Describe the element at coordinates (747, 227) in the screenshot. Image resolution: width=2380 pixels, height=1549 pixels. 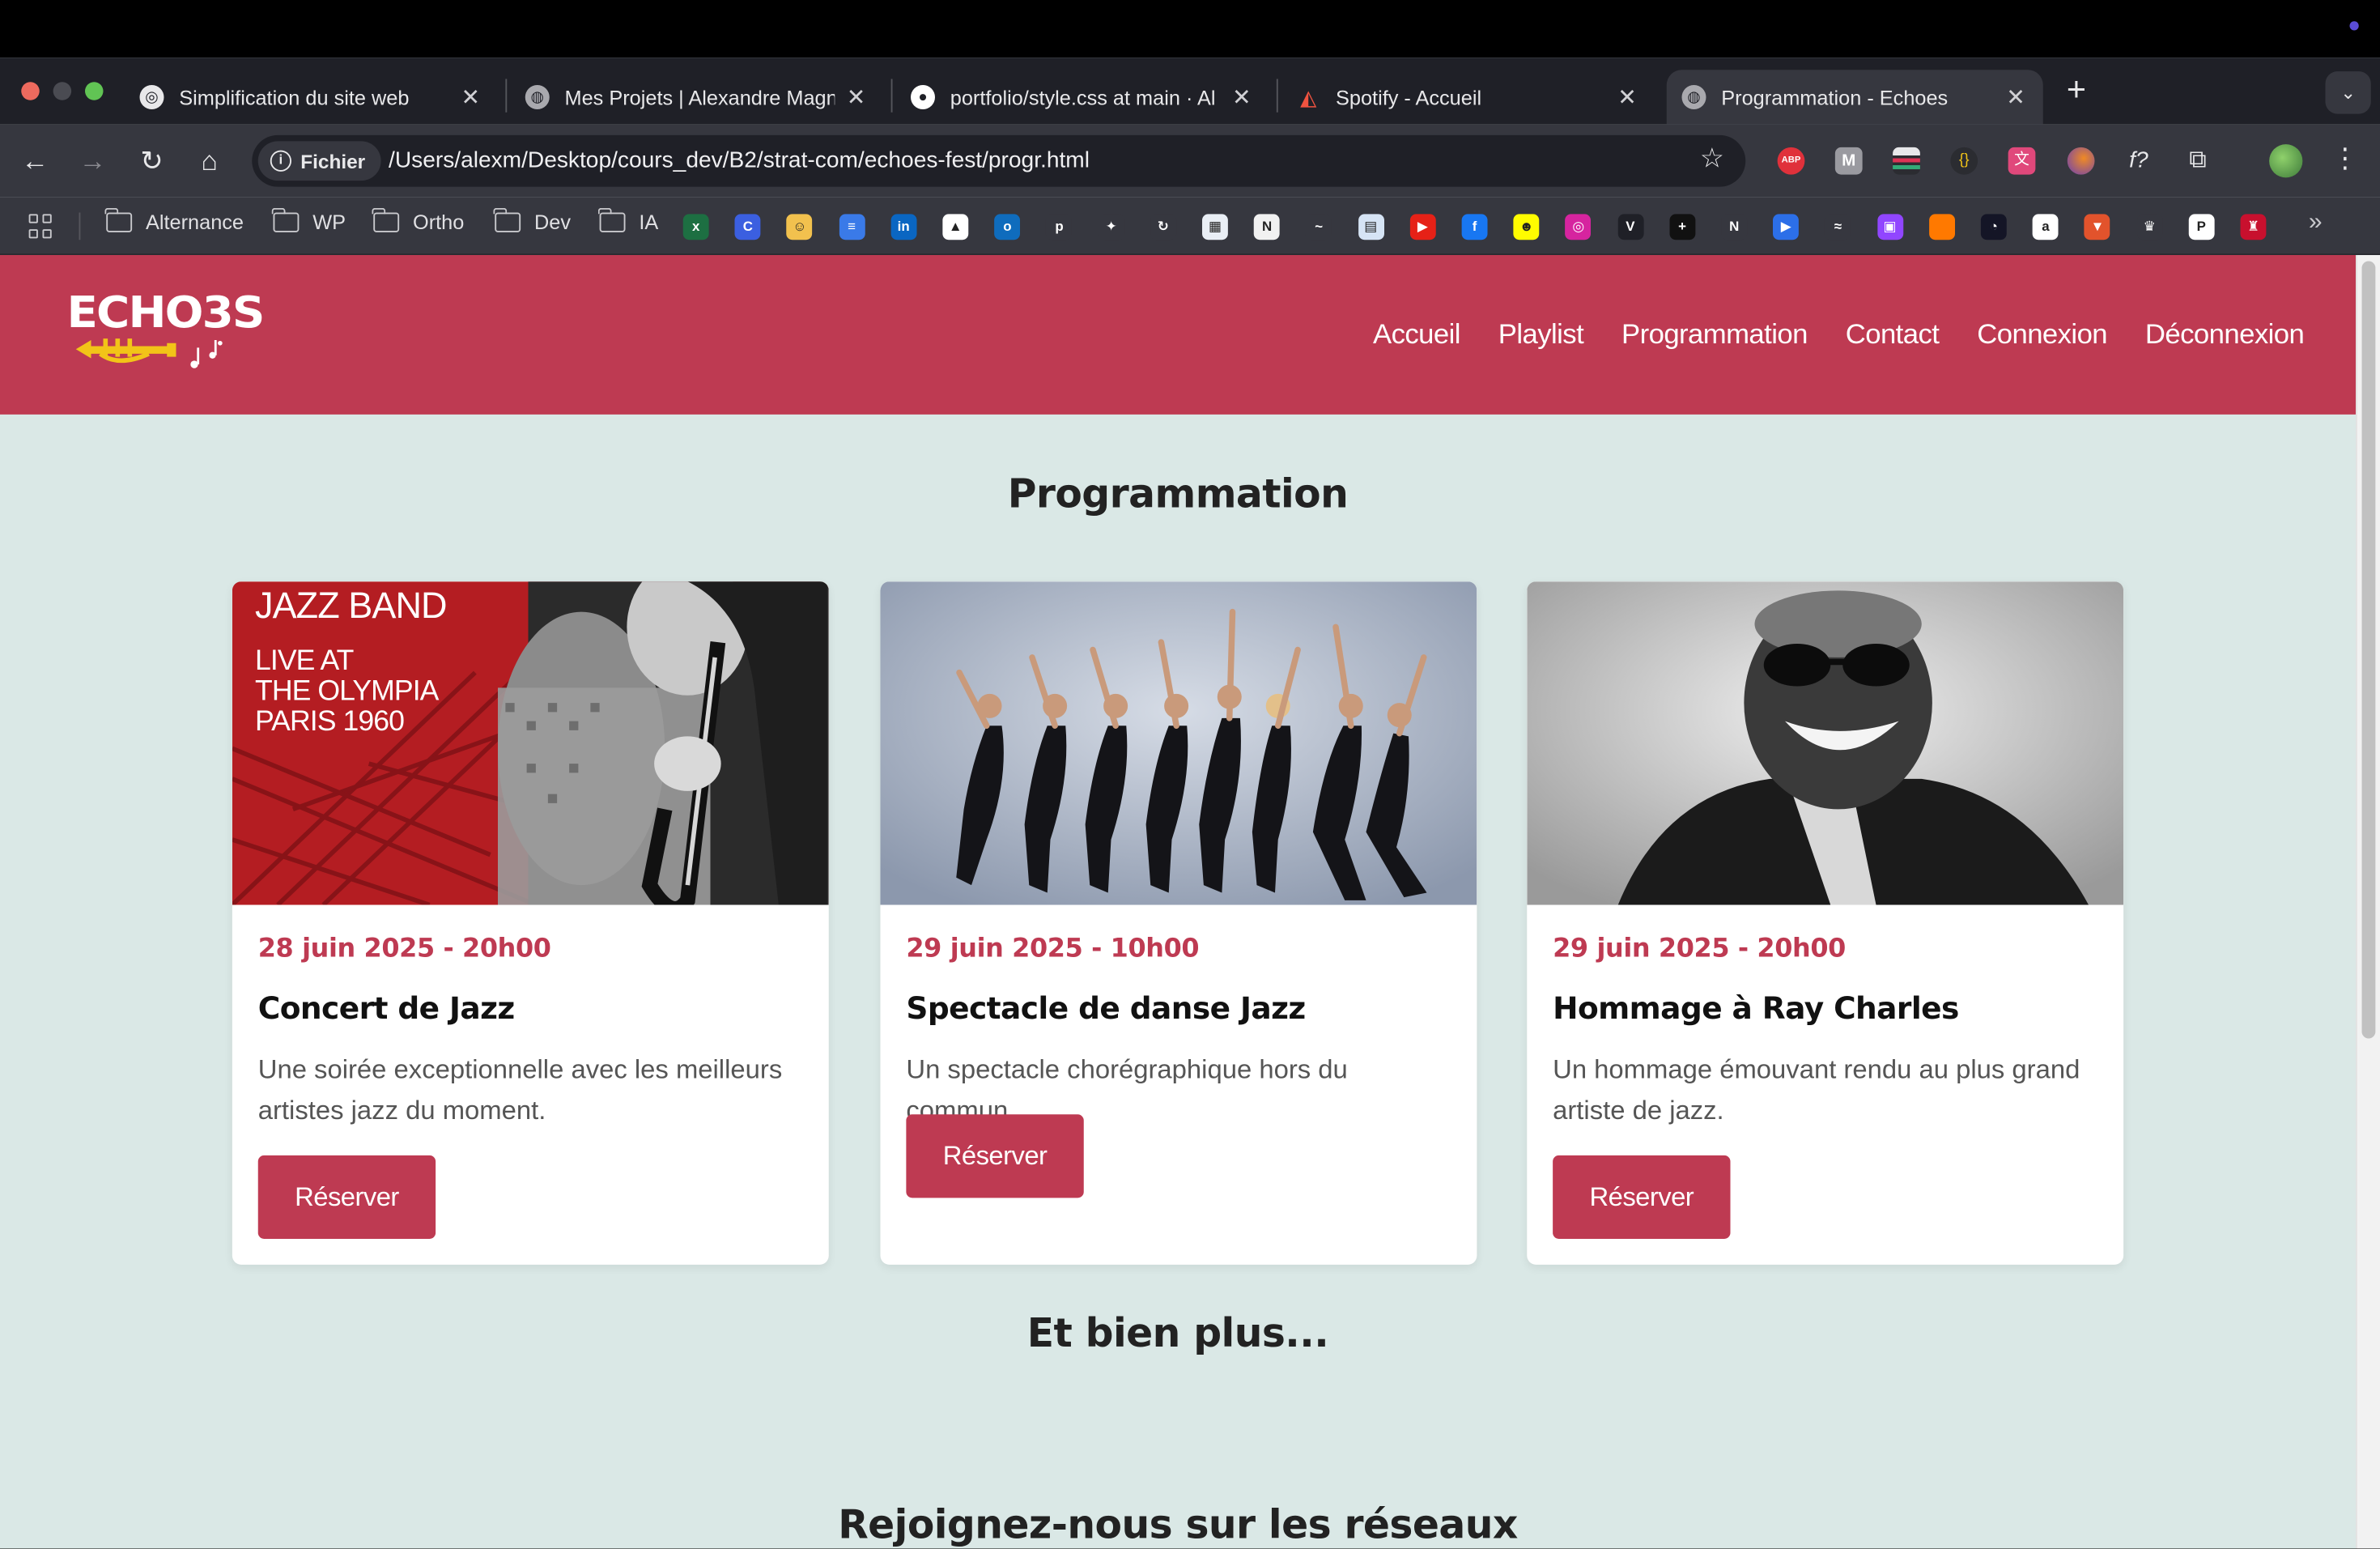
I see `canva-icon: C` at that location.